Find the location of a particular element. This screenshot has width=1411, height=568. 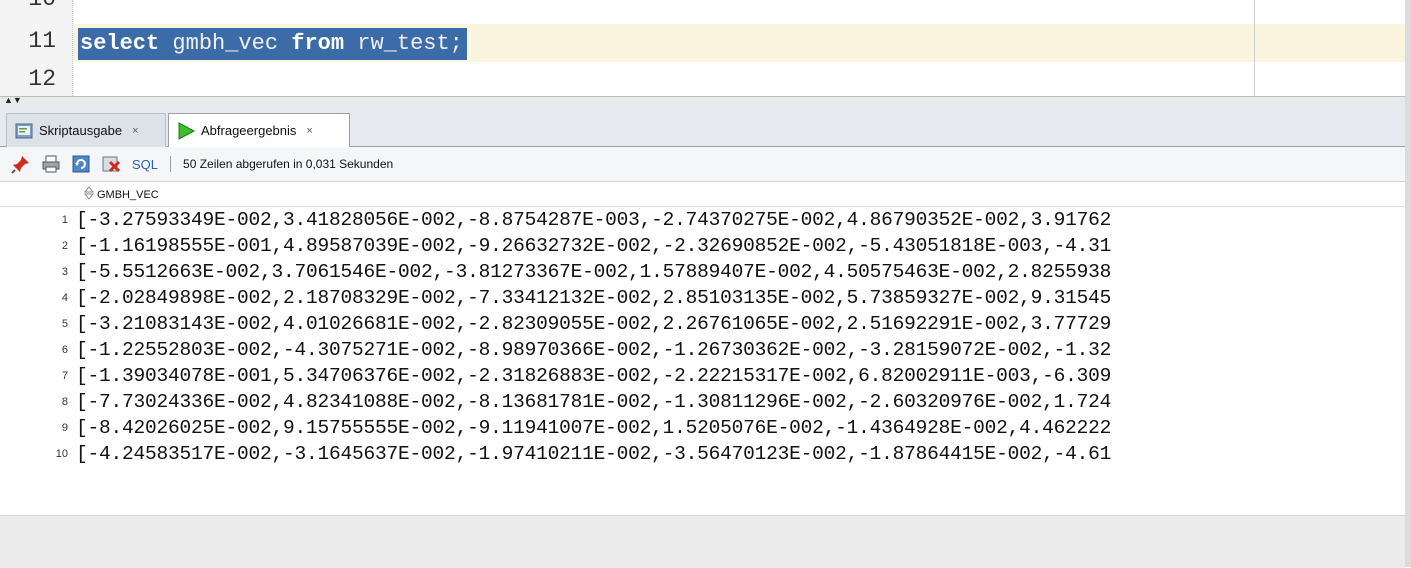

row-number: 2 is located at coordinates (64, 246).